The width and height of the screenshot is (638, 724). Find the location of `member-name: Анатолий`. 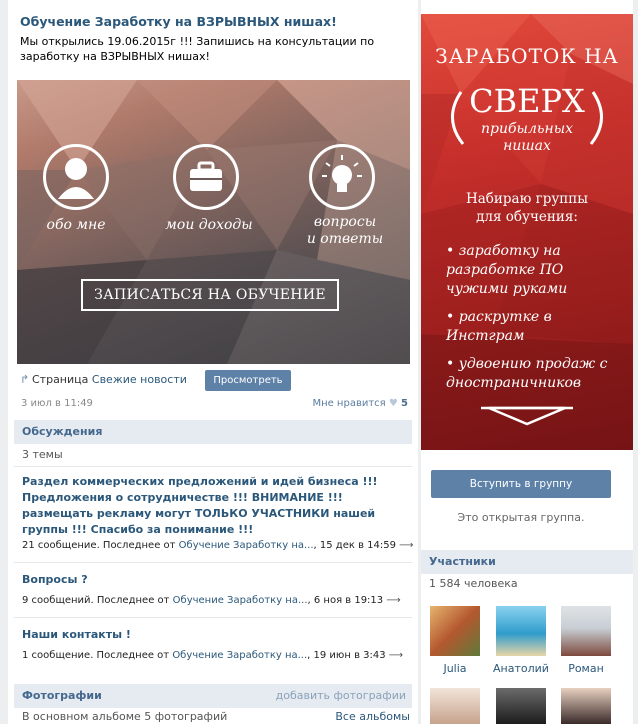

member-name: Анатолий is located at coordinates (521, 668).